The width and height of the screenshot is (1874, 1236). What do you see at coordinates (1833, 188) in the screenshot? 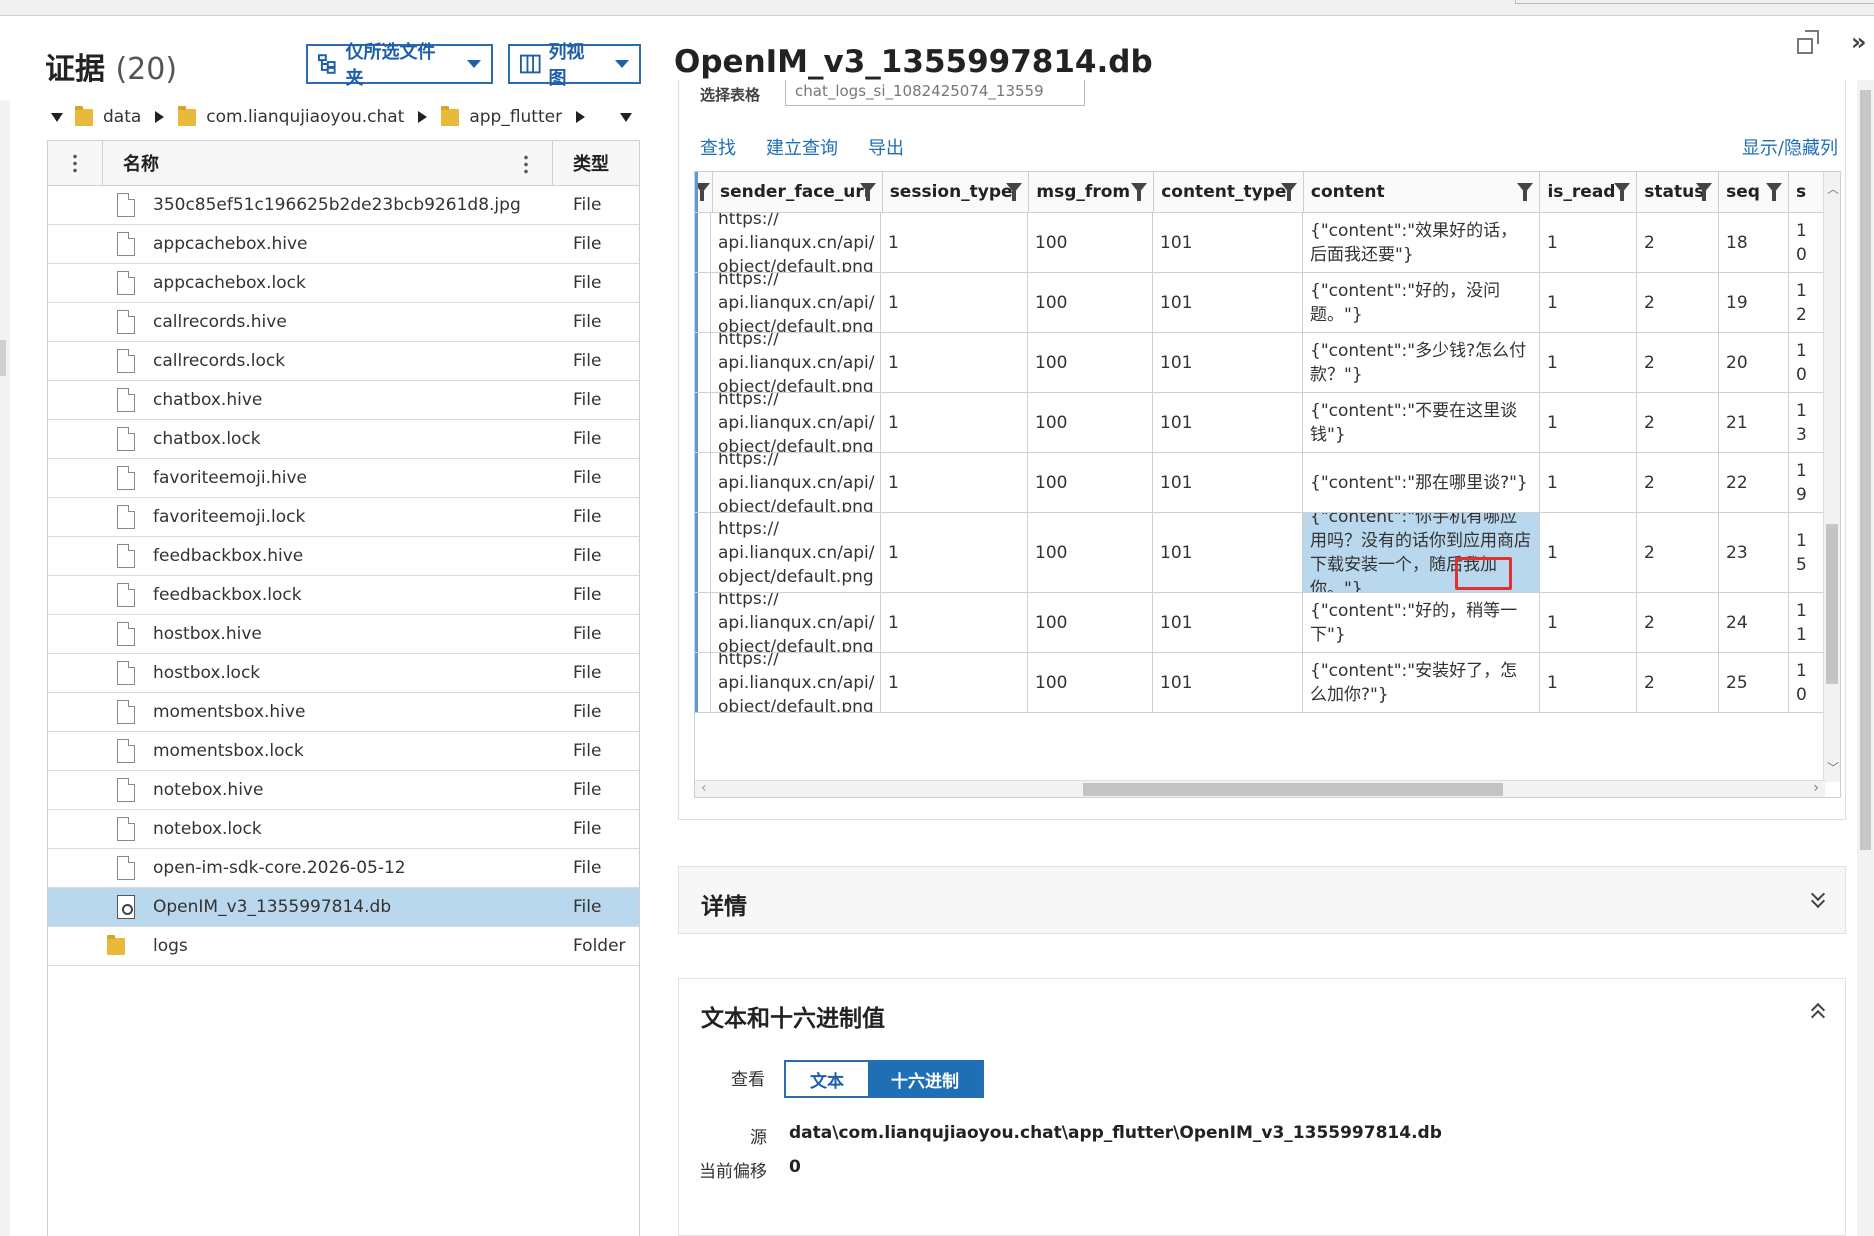
I see `scroll-up-icon: ︿` at bounding box center [1833, 188].